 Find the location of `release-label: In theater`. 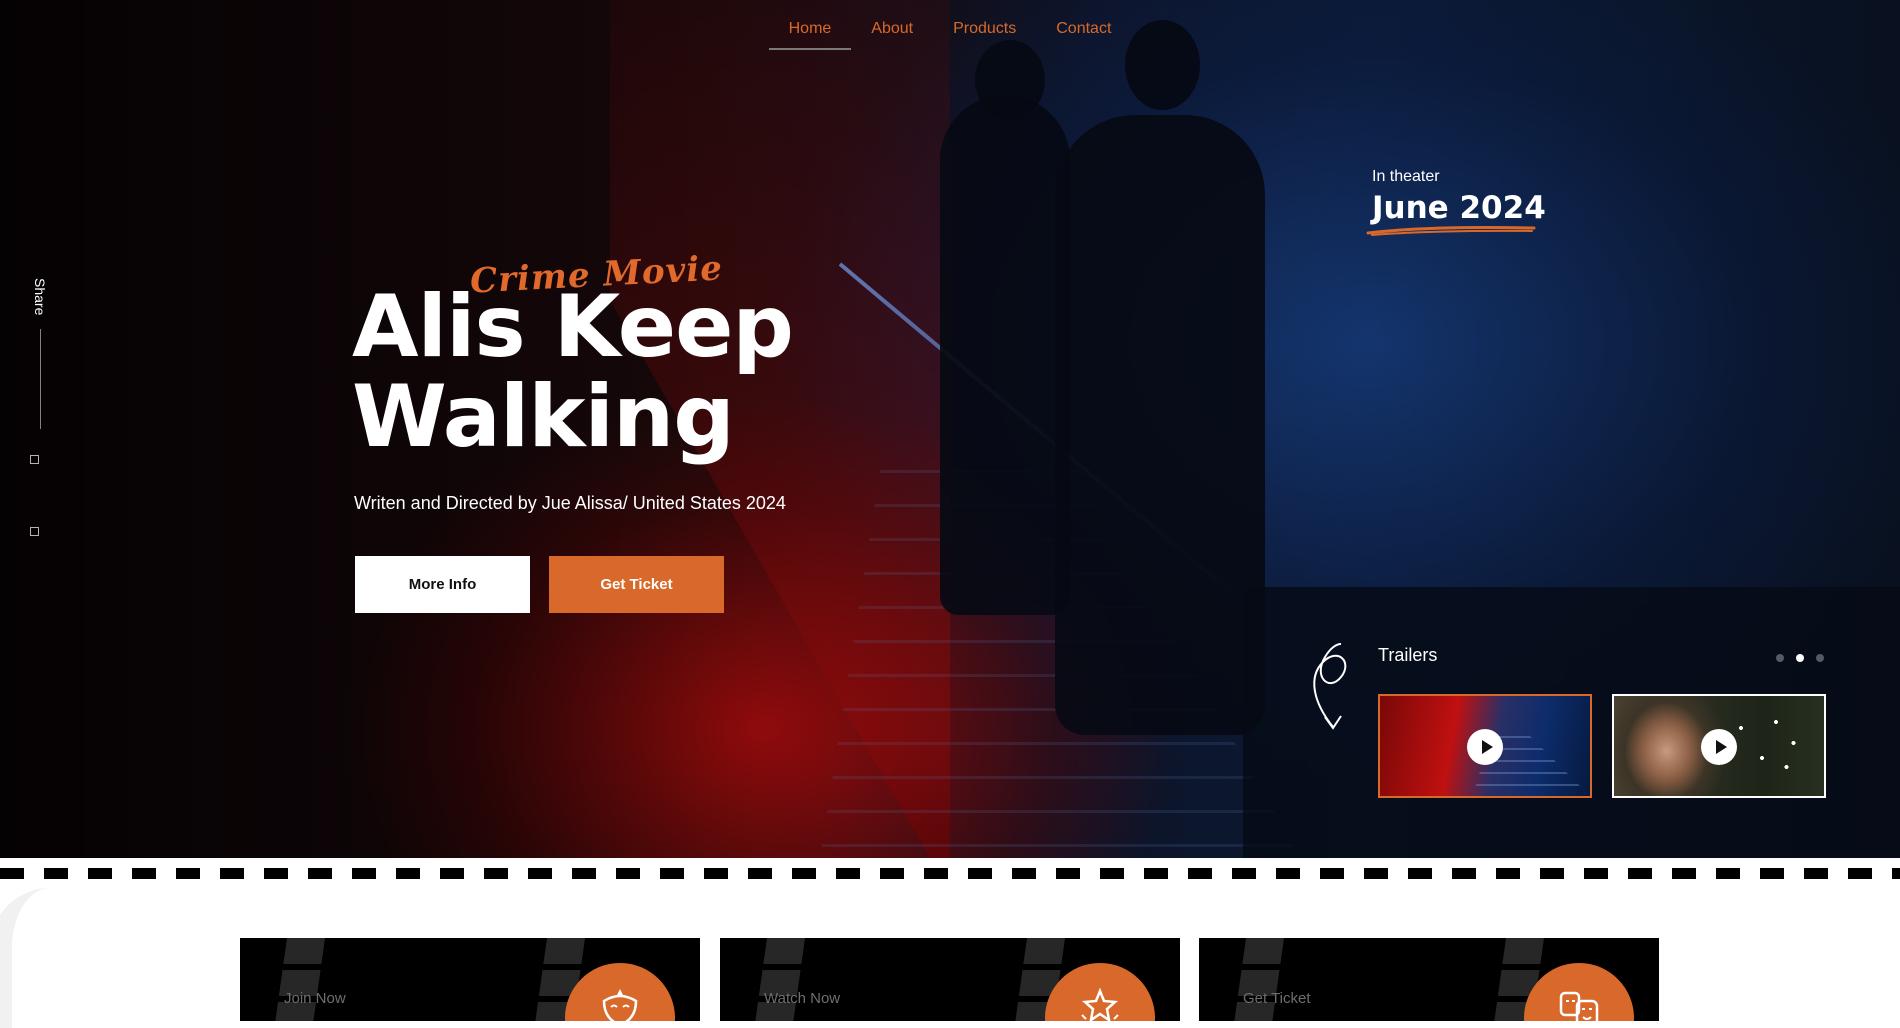

release-label: In theater is located at coordinates (1406, 176).